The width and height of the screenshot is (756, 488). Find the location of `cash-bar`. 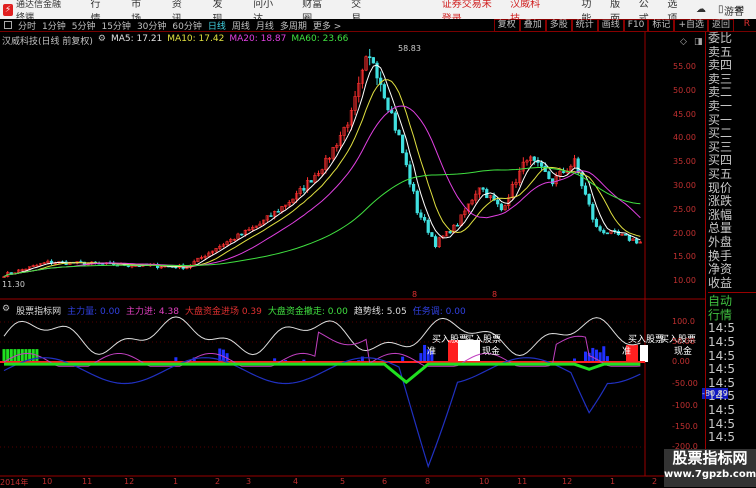

cash-bar is located at coordinates (644, 353).